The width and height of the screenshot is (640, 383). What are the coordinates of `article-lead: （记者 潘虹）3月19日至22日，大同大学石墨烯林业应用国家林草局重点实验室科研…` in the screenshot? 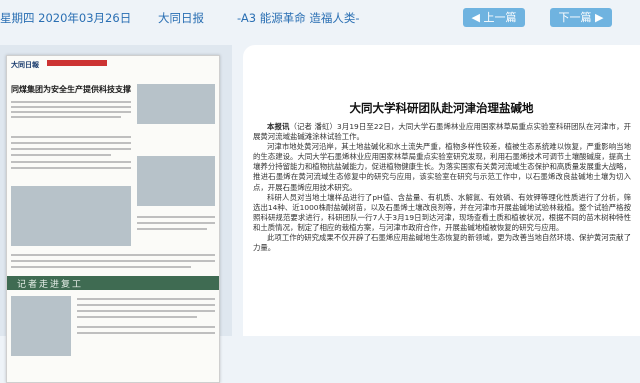 It's located at (442, 132).